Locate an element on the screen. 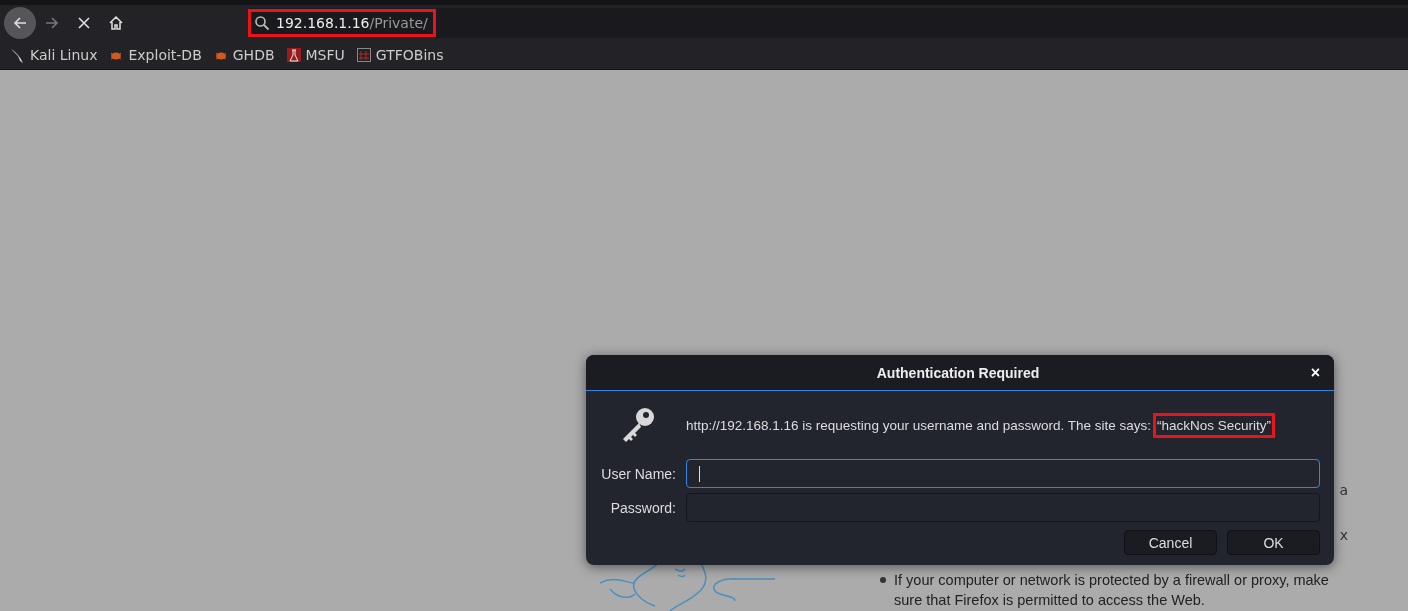 The width and height of the screenshot is (1408, 611). field-label: User Name: is located at coordinates (638, 473).